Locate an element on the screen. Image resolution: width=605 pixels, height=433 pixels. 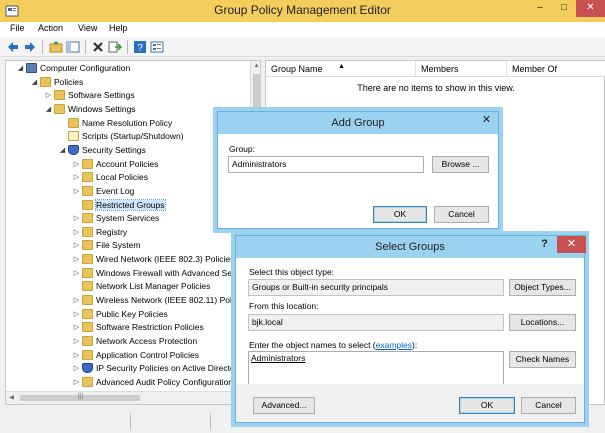
tree-item-label: Advanced Audit Policy Configuration is located at coordinates (165, 381).